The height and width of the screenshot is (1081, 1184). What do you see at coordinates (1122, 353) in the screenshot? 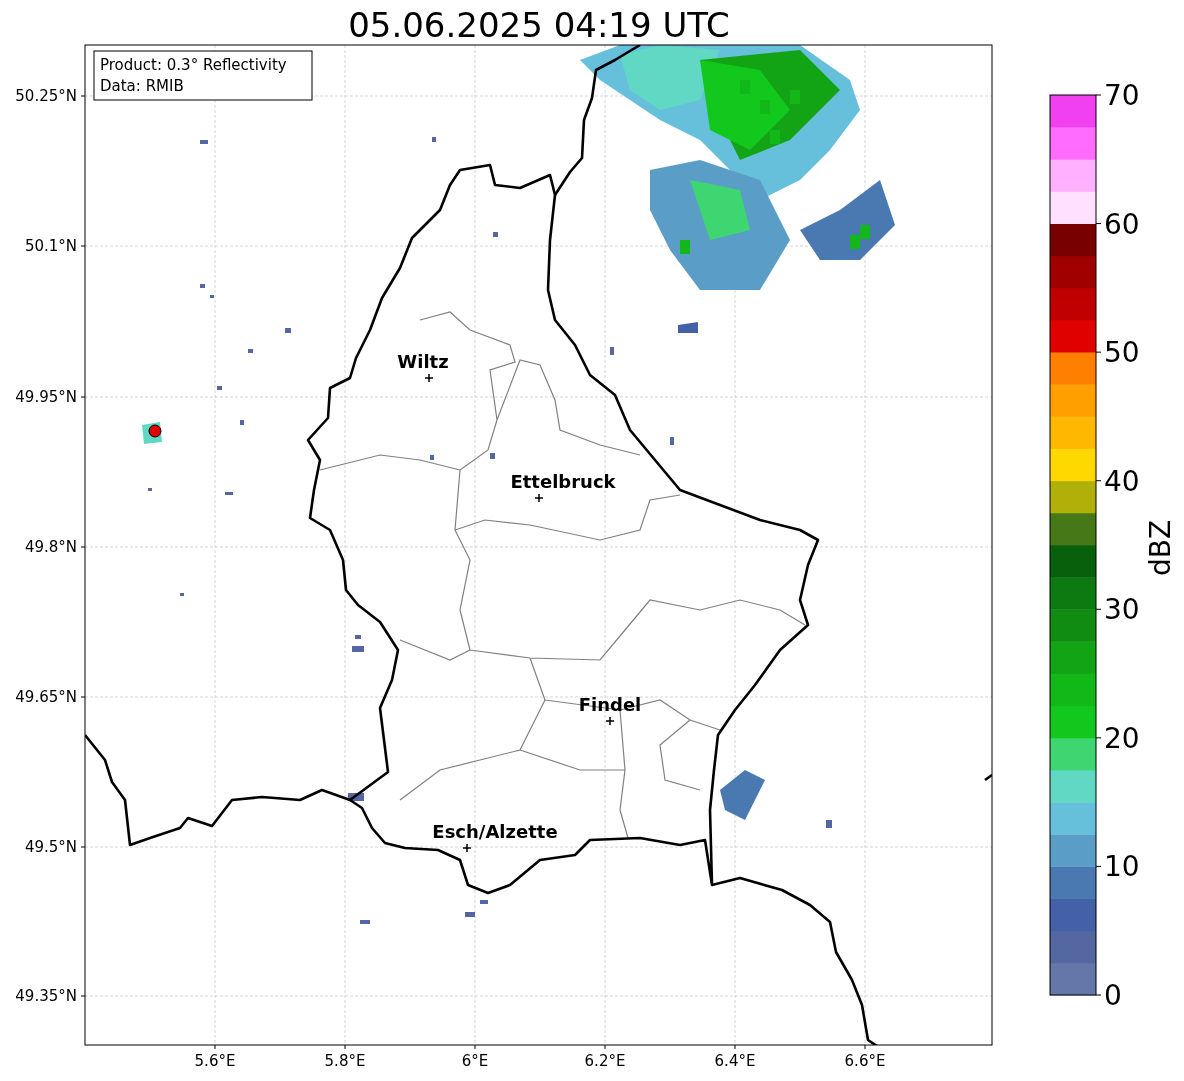
I see `colorbar-tick-label: 50` at bounding box center [1122, 353].